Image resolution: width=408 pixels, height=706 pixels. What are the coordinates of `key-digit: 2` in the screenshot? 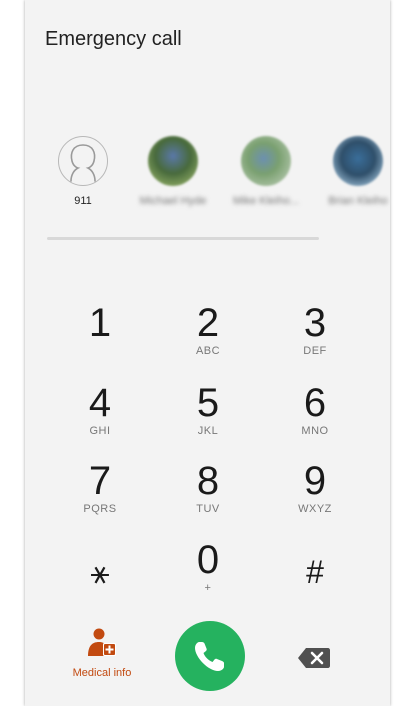 It's located at (208, 323).